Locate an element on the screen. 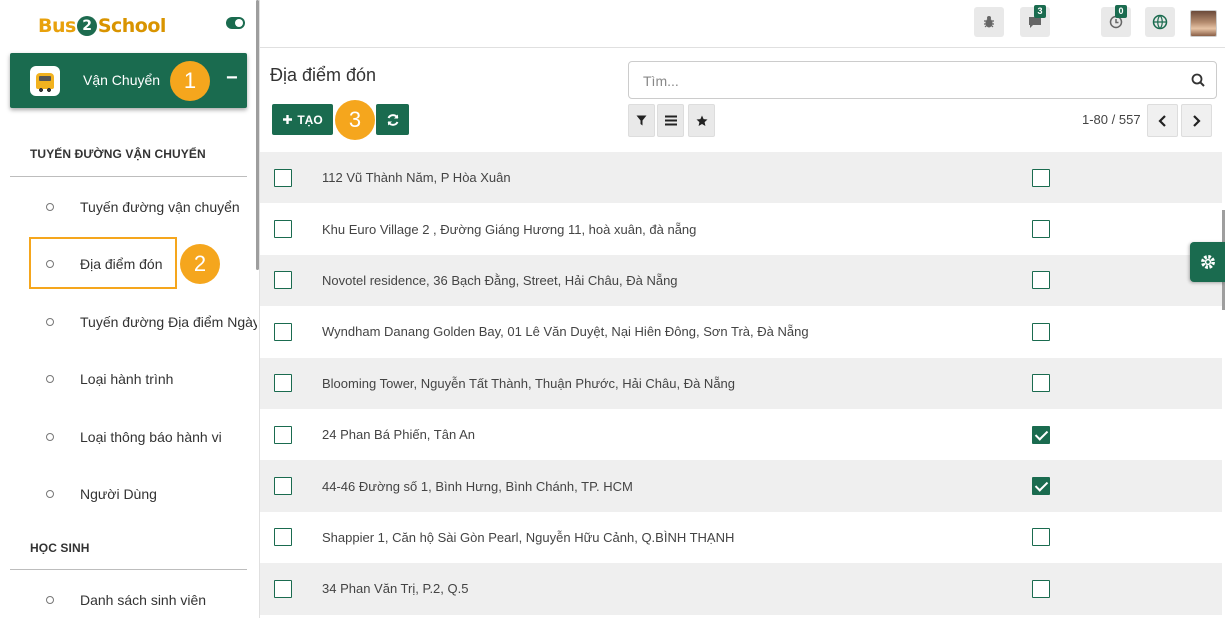  favorites-button is located at coordinates (701, 120).